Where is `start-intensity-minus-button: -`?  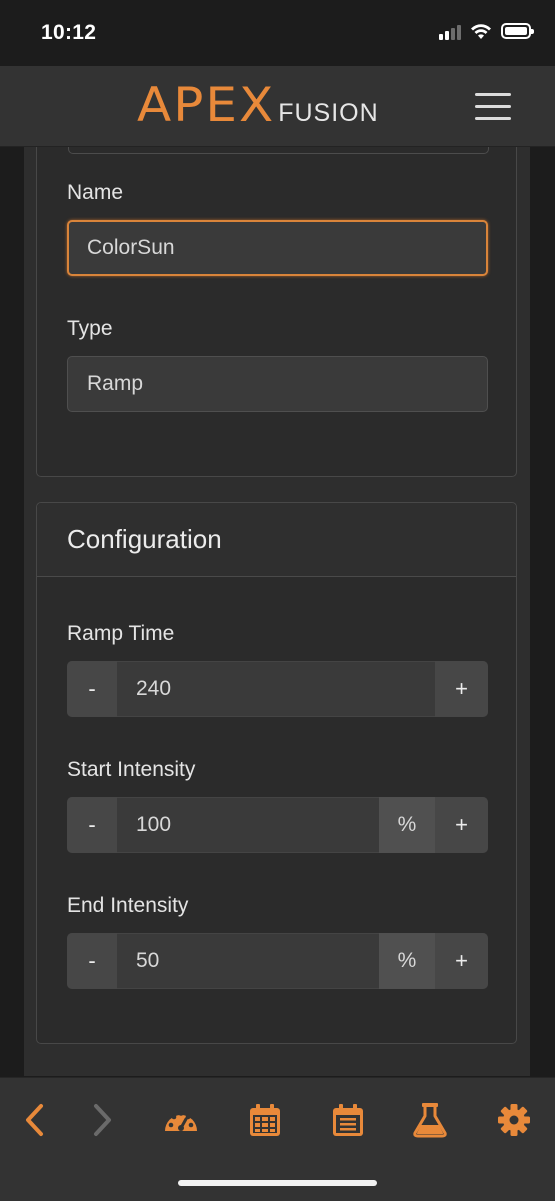 start-intensity-minus-button: - is located at coordinates (92, 825).